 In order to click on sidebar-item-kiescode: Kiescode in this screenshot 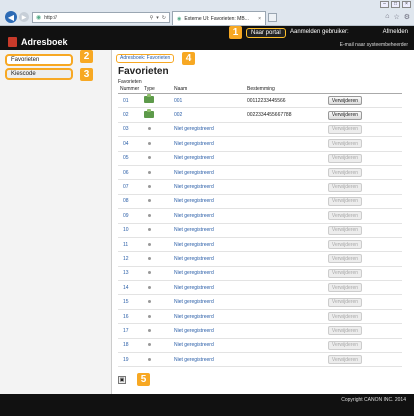, I will do `click(39, 74)`.